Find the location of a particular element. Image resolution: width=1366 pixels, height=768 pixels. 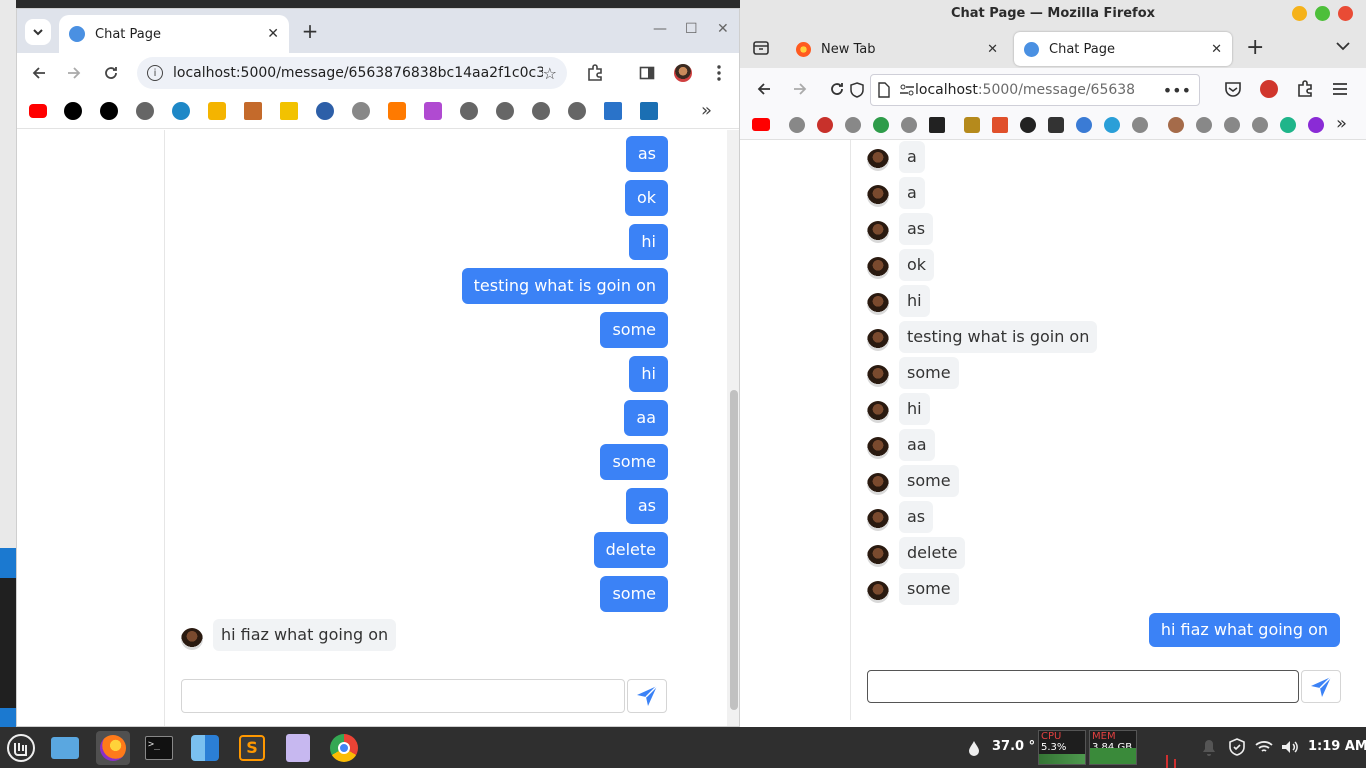

close-window-icon is located at coordinates (1345, 13).